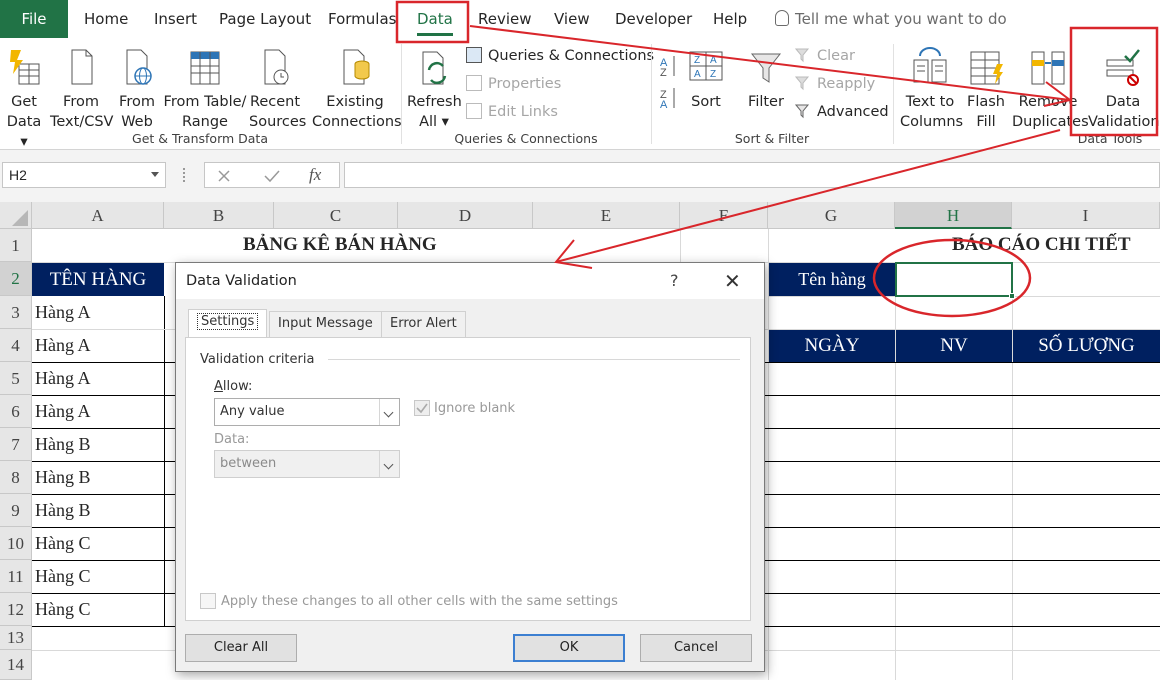  What do you see at coordinates (560, 56) in the screenshot?
I see `queries-connections-button: Queries & Connections` at bounding box center [560, 56].